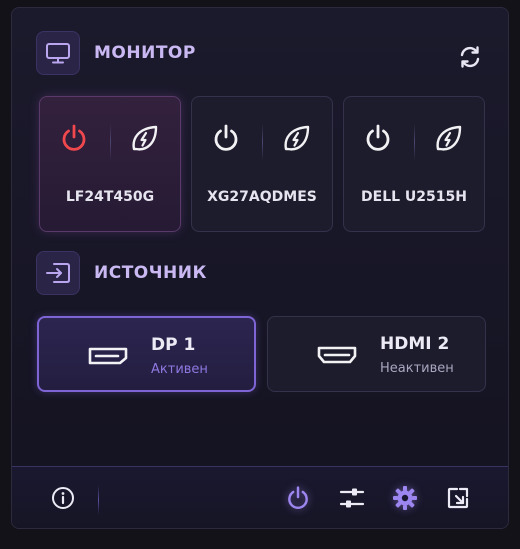  I want to click on monitor-icon, so click(58, 53).